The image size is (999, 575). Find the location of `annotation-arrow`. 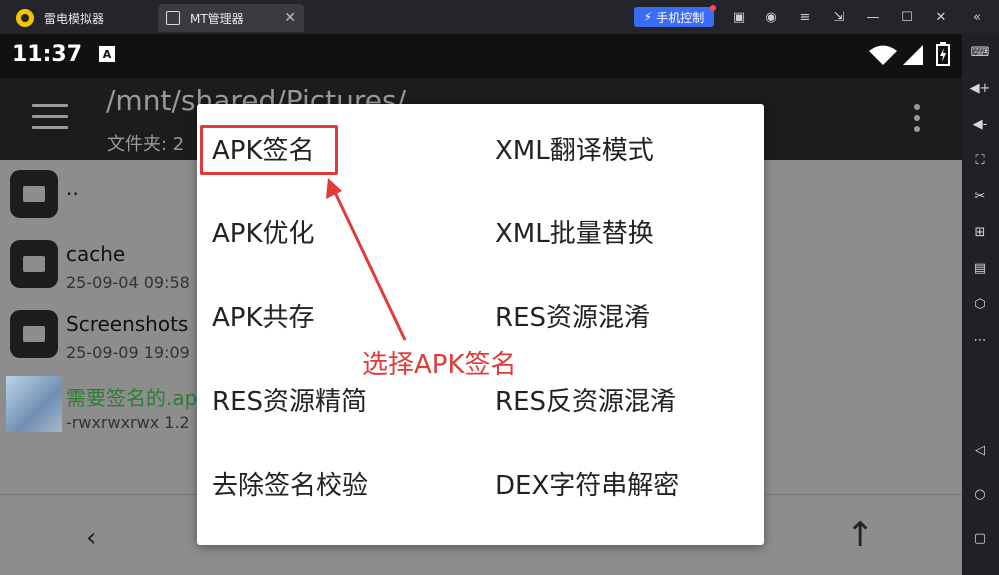

annotation-arrow is located at coordinates (366, 259).